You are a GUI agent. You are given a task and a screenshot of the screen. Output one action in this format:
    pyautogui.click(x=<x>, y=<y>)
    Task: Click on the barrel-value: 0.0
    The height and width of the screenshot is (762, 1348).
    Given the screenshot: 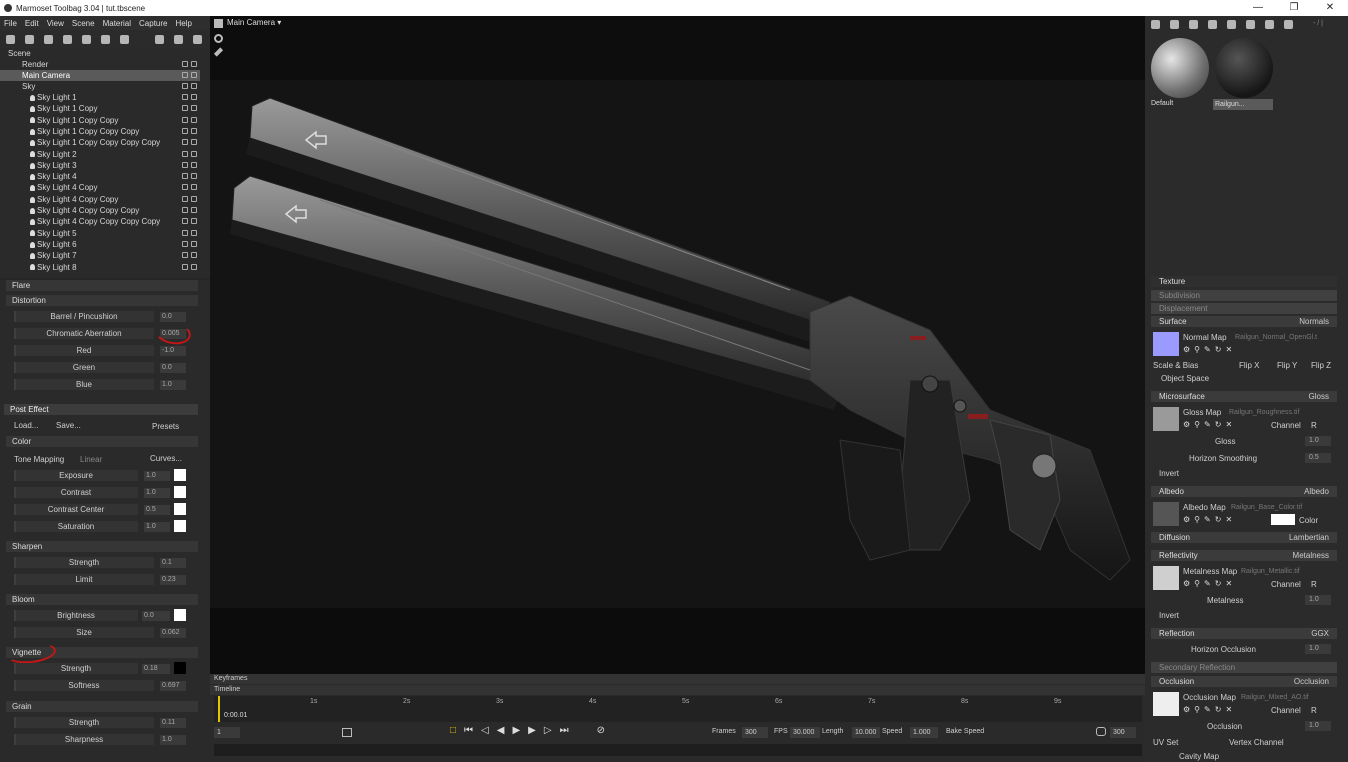 What is the action you would take?
    pyautogui.click(x=173, y=317)
    